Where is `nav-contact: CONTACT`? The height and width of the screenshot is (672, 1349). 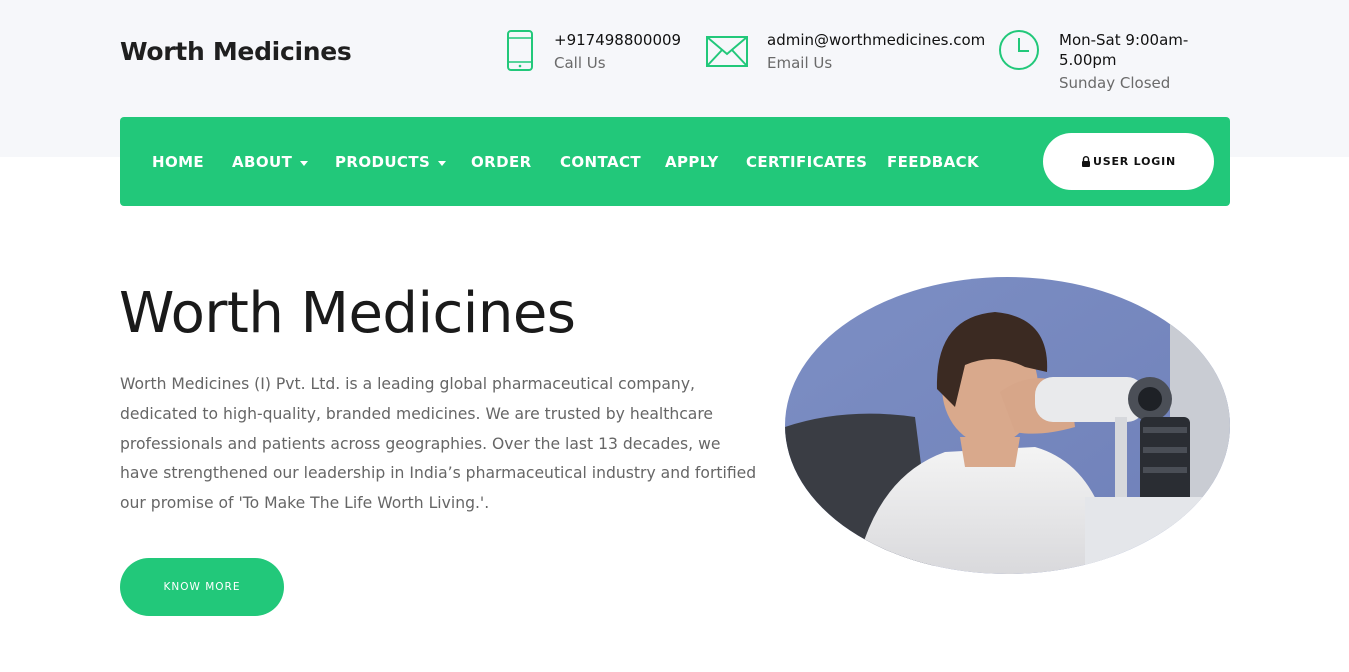
nav-contact: CONTACT is located at coordinates (600, 162).